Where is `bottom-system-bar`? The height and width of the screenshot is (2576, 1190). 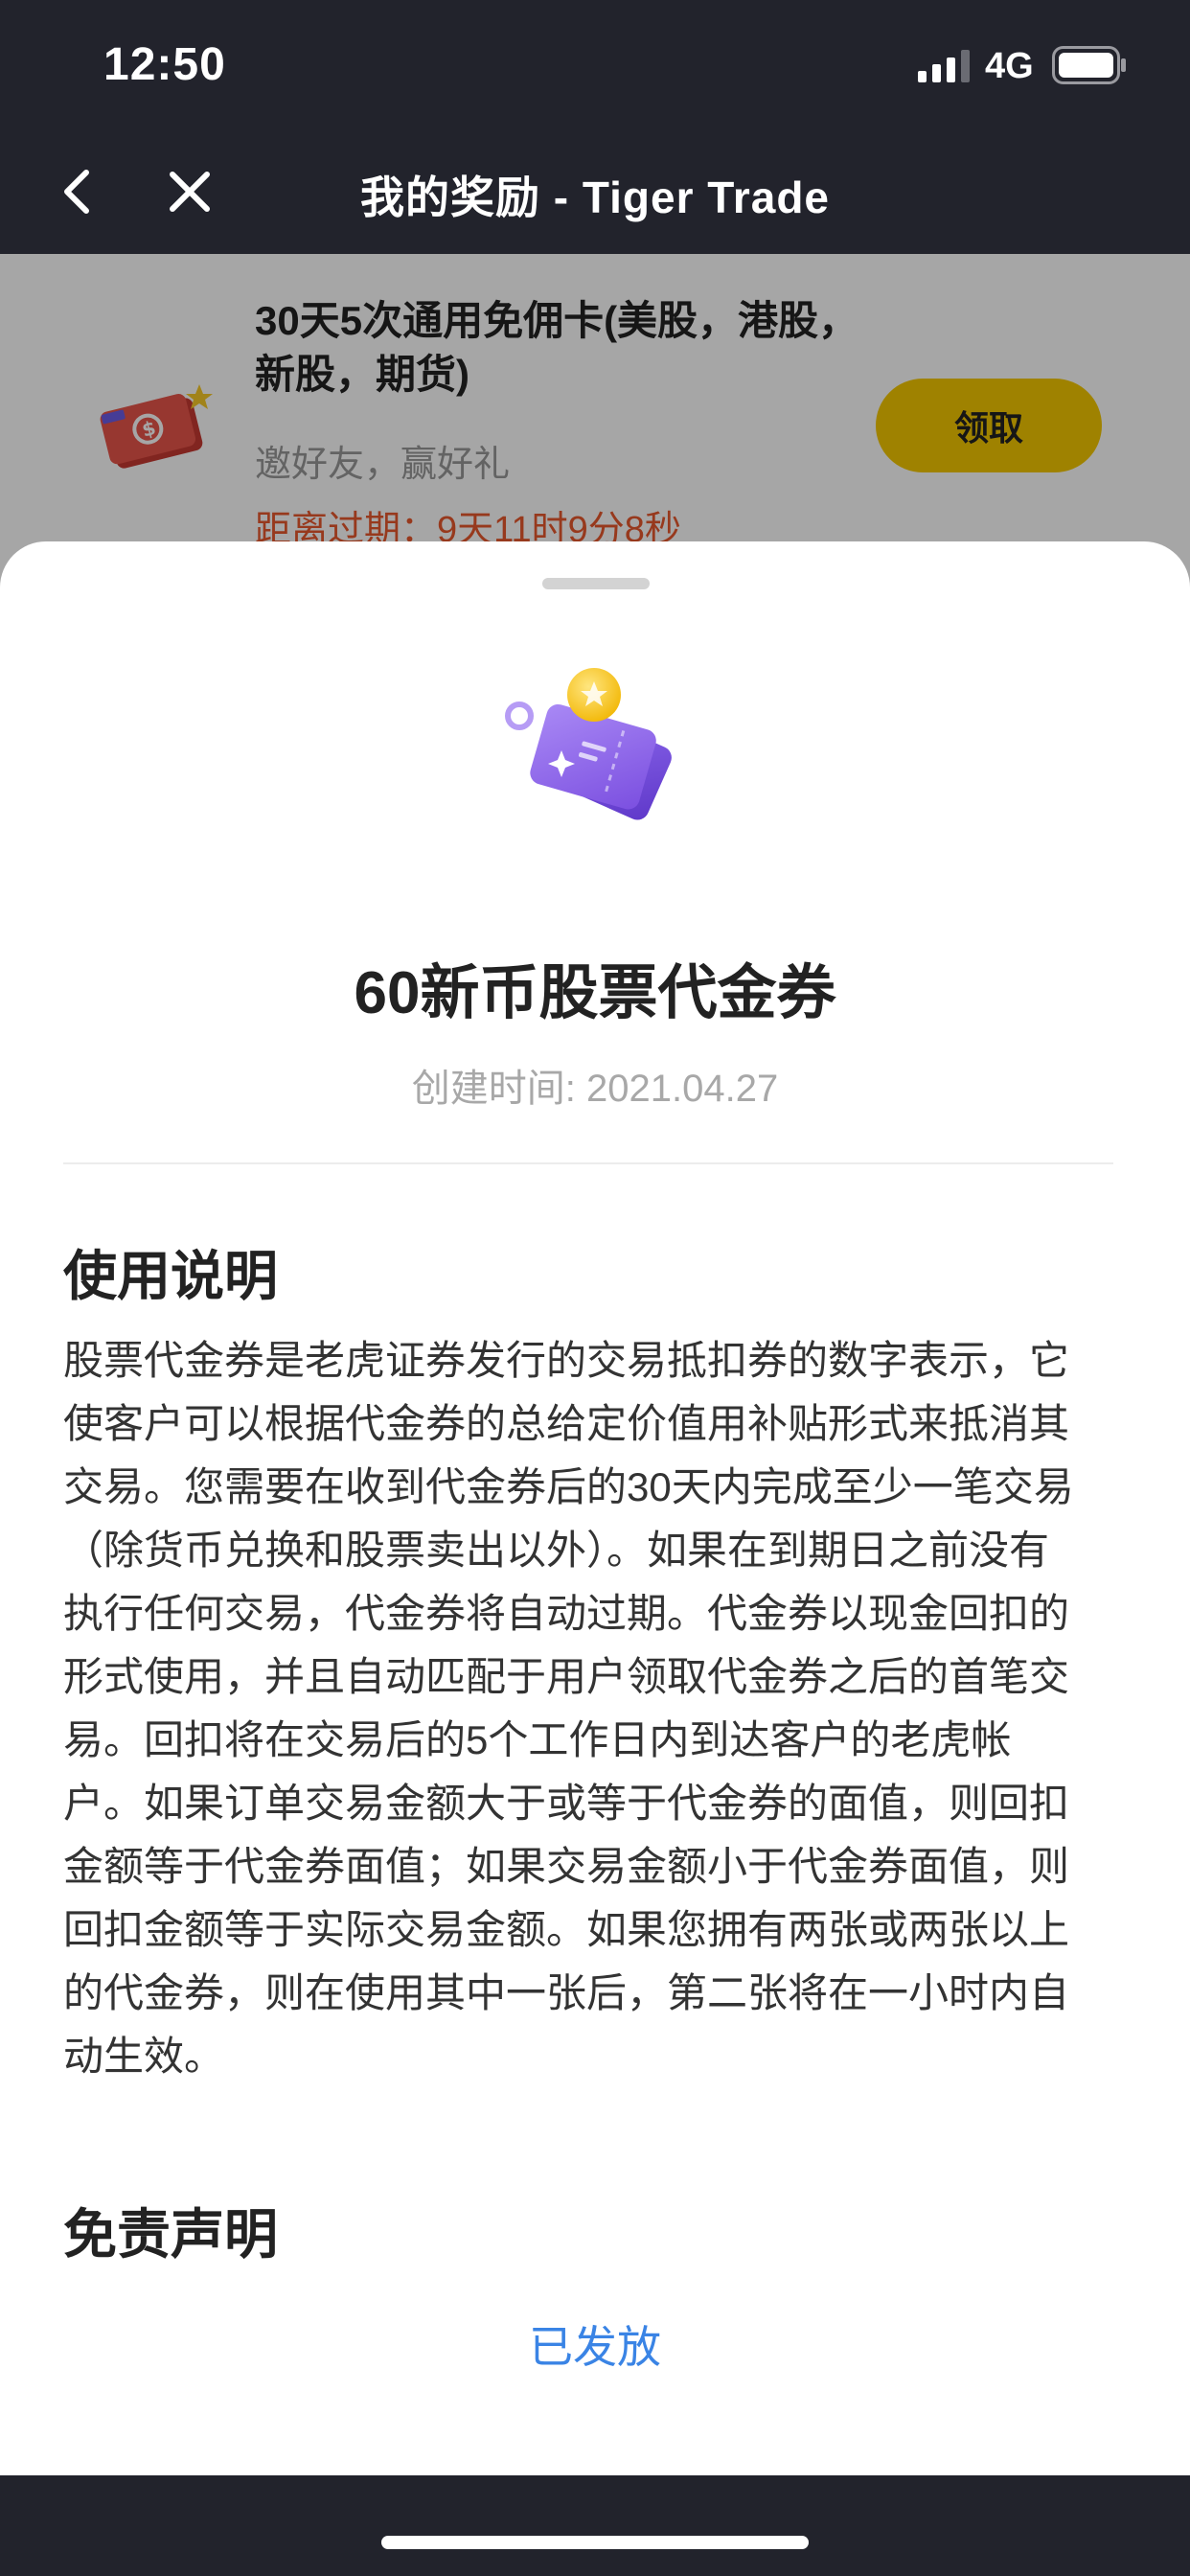
bottom-system-bar is located at coordinates (595, 2525).